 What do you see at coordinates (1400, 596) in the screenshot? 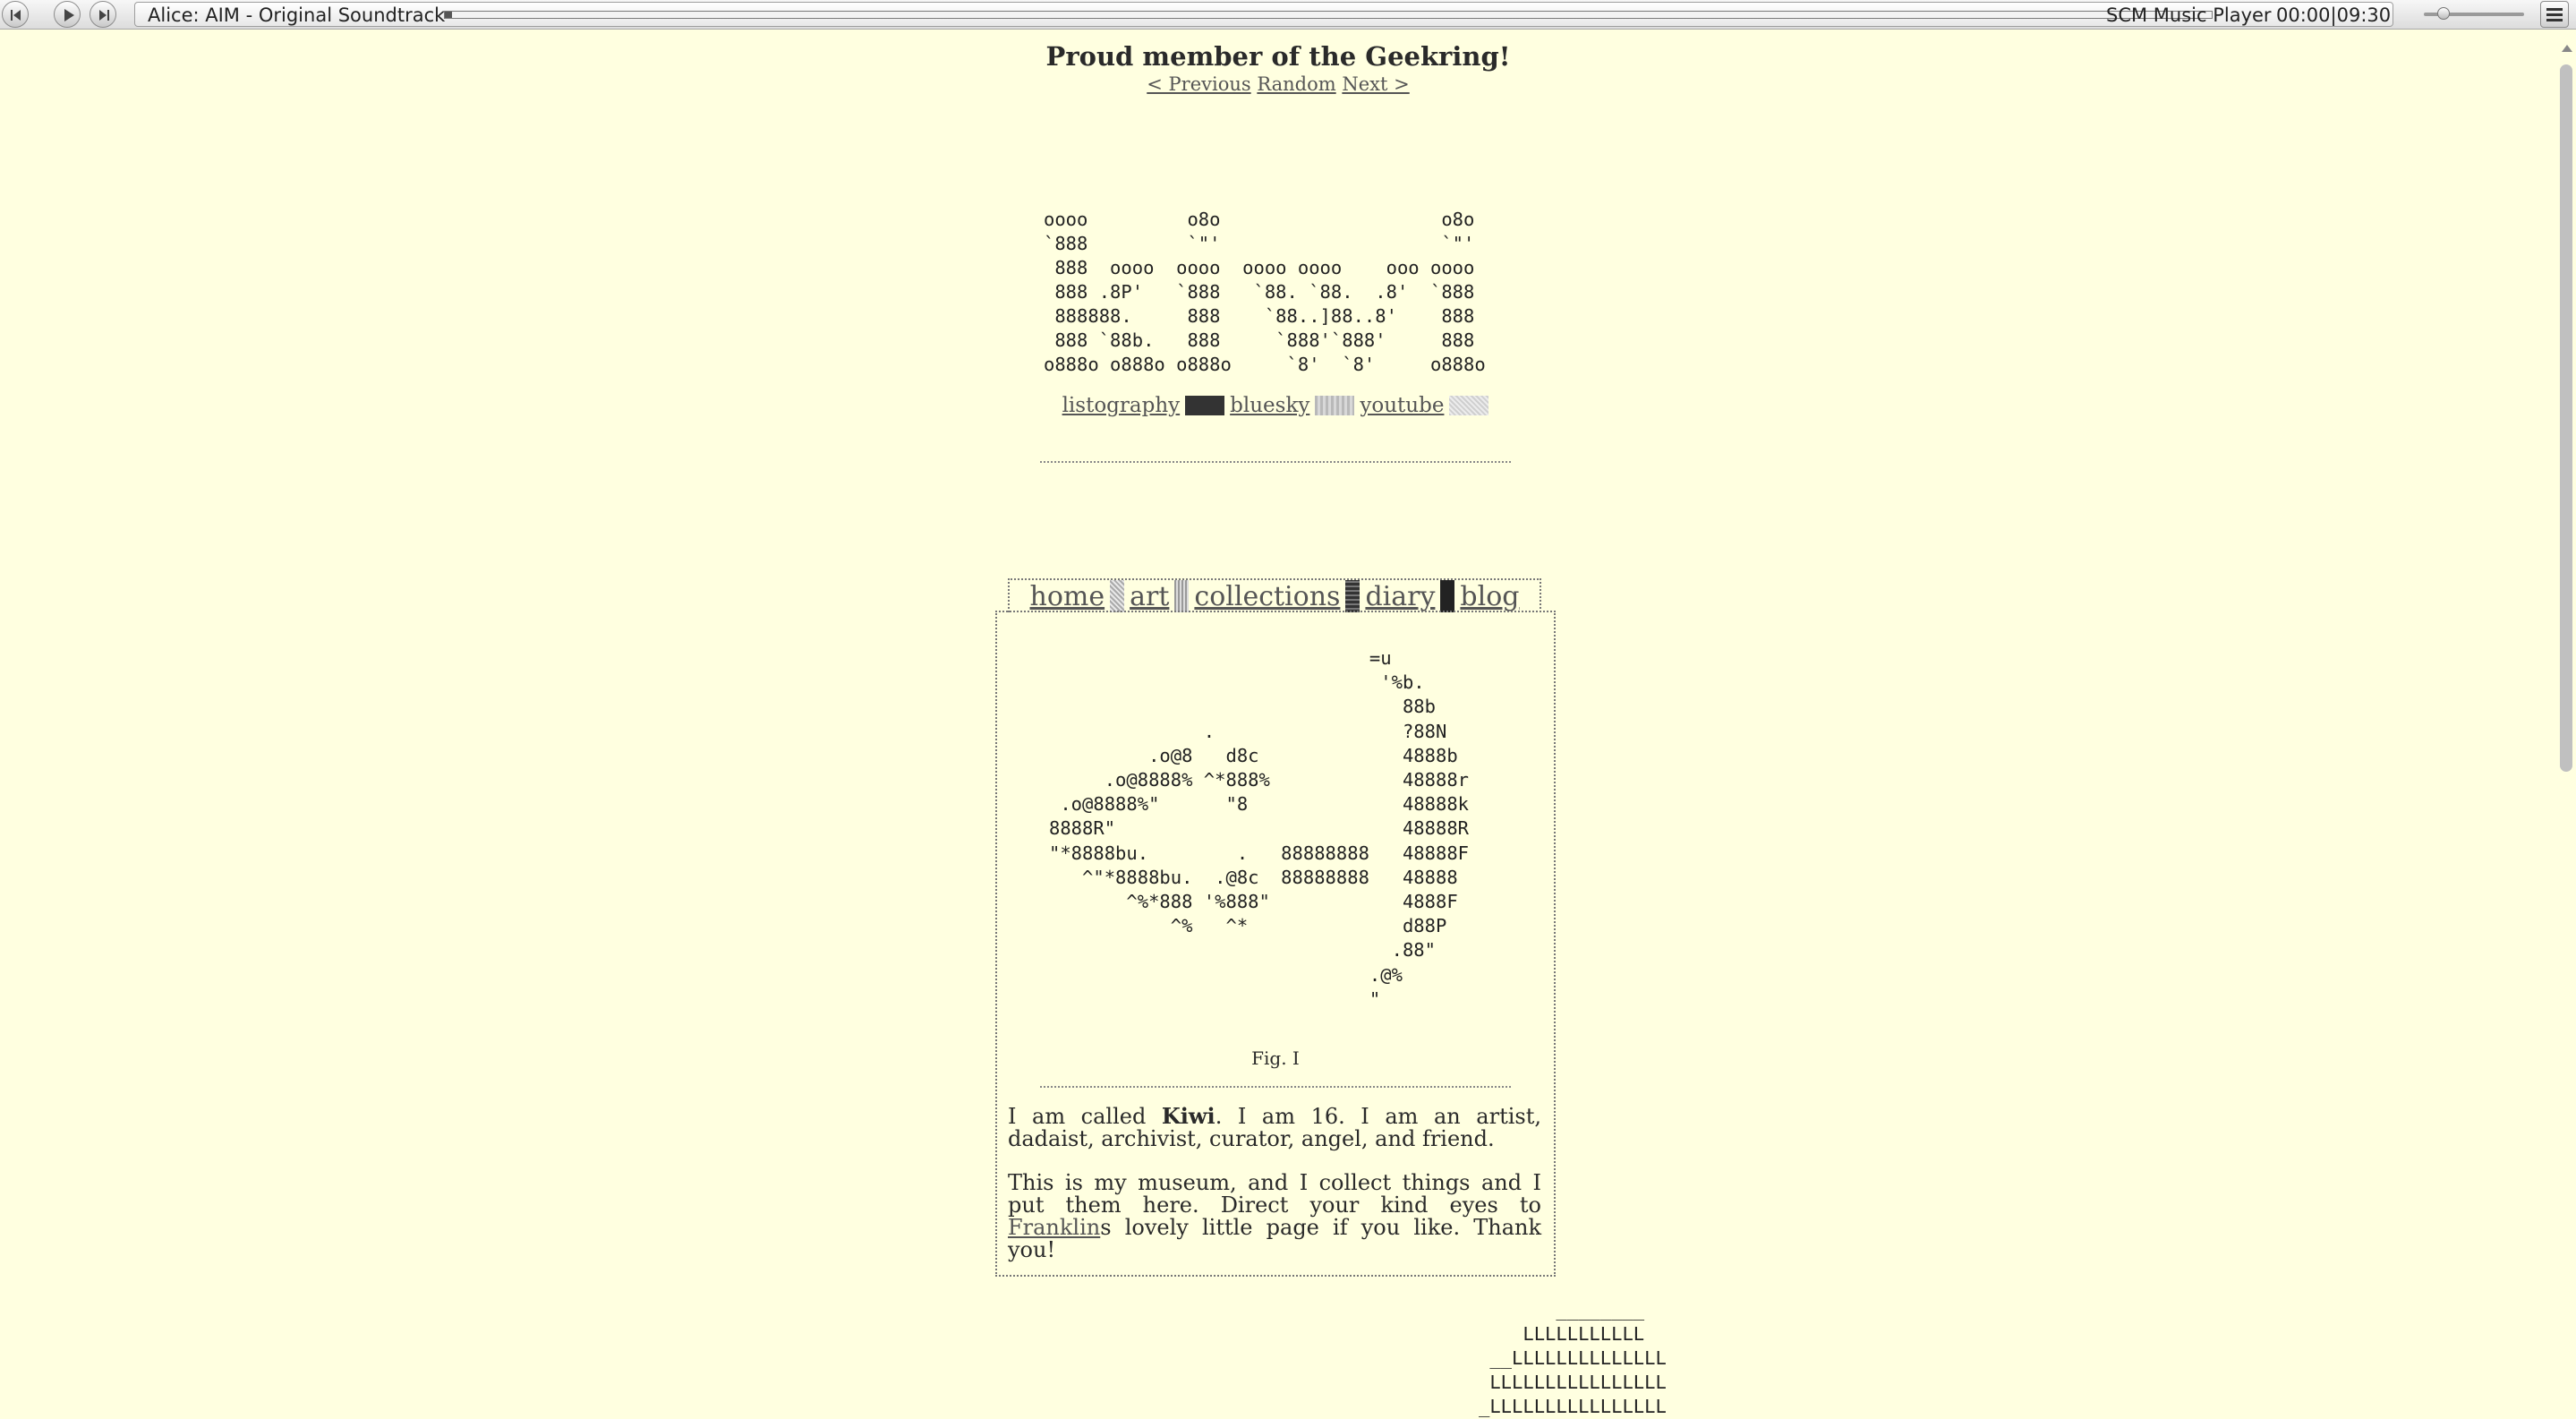
I see `nav-diary: diary` at bounding box center [1400, 596].